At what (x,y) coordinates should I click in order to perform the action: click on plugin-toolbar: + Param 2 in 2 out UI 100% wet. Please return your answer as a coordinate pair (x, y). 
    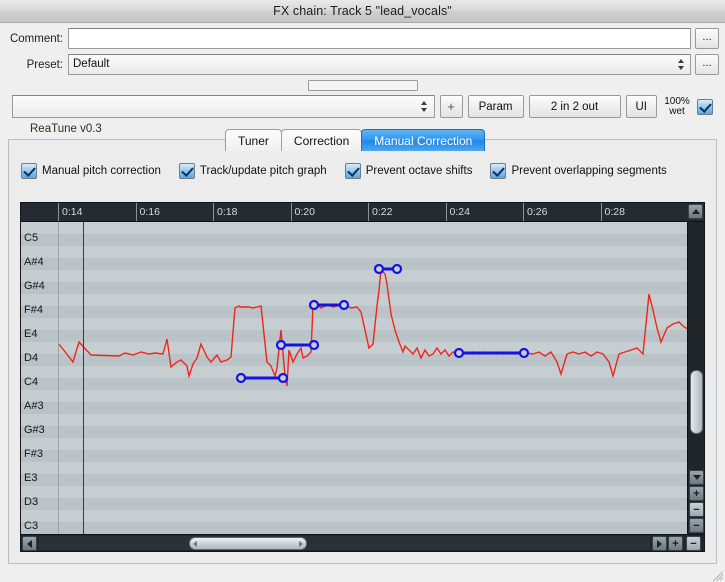
    Looking at the image, I should click on (362, 106).